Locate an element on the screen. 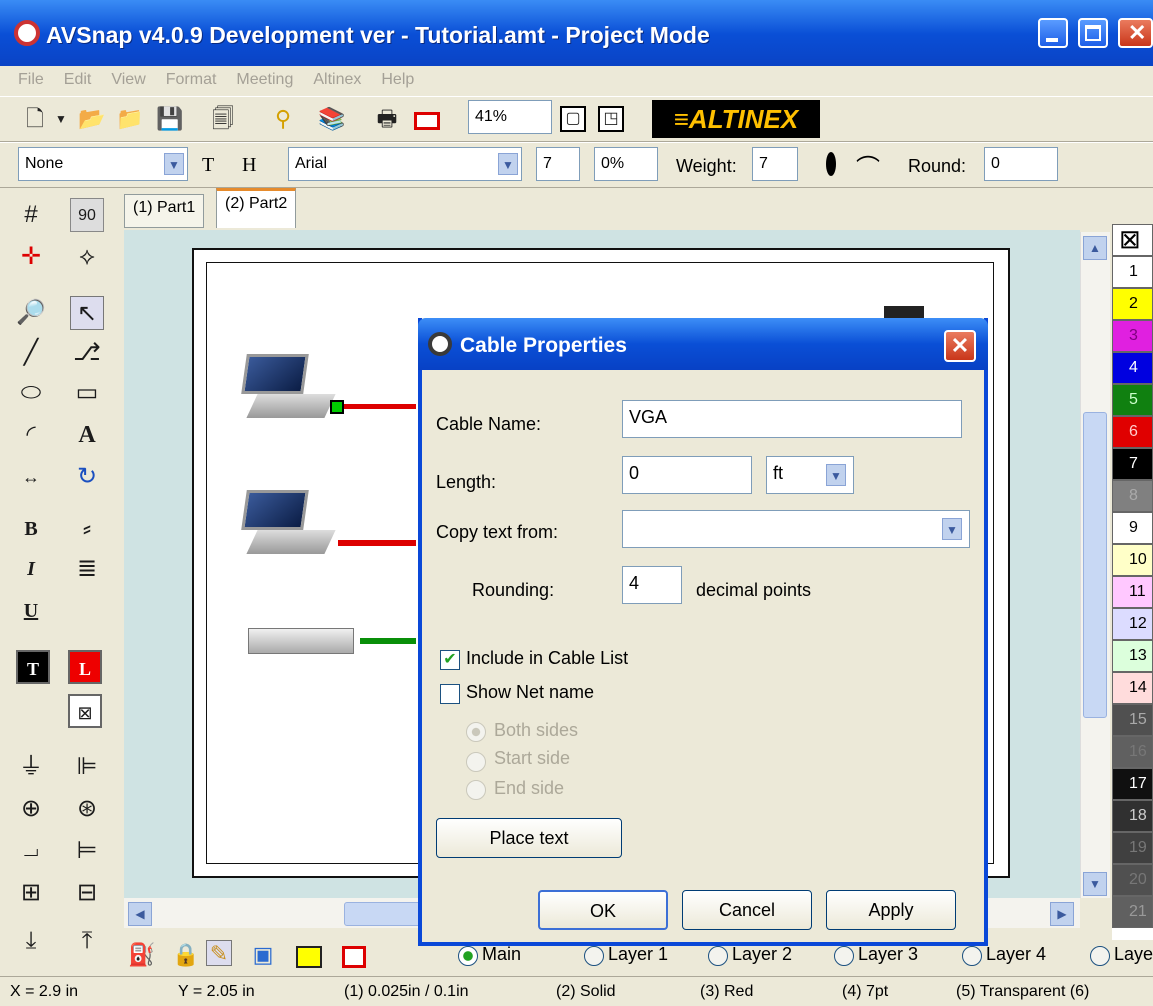  send-back-icon: ⤓ is located at coordinates (31, 941).